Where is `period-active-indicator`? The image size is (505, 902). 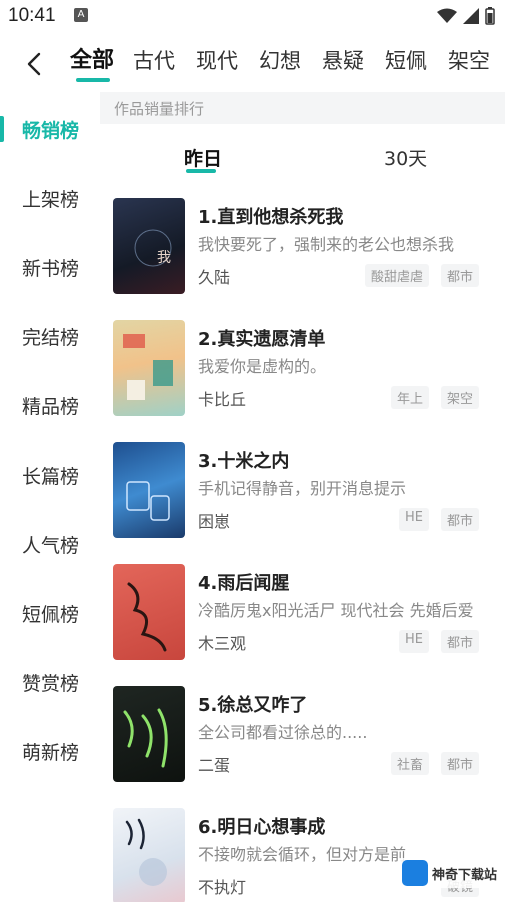 period-active-indicator is located at coordinates (201, 171).